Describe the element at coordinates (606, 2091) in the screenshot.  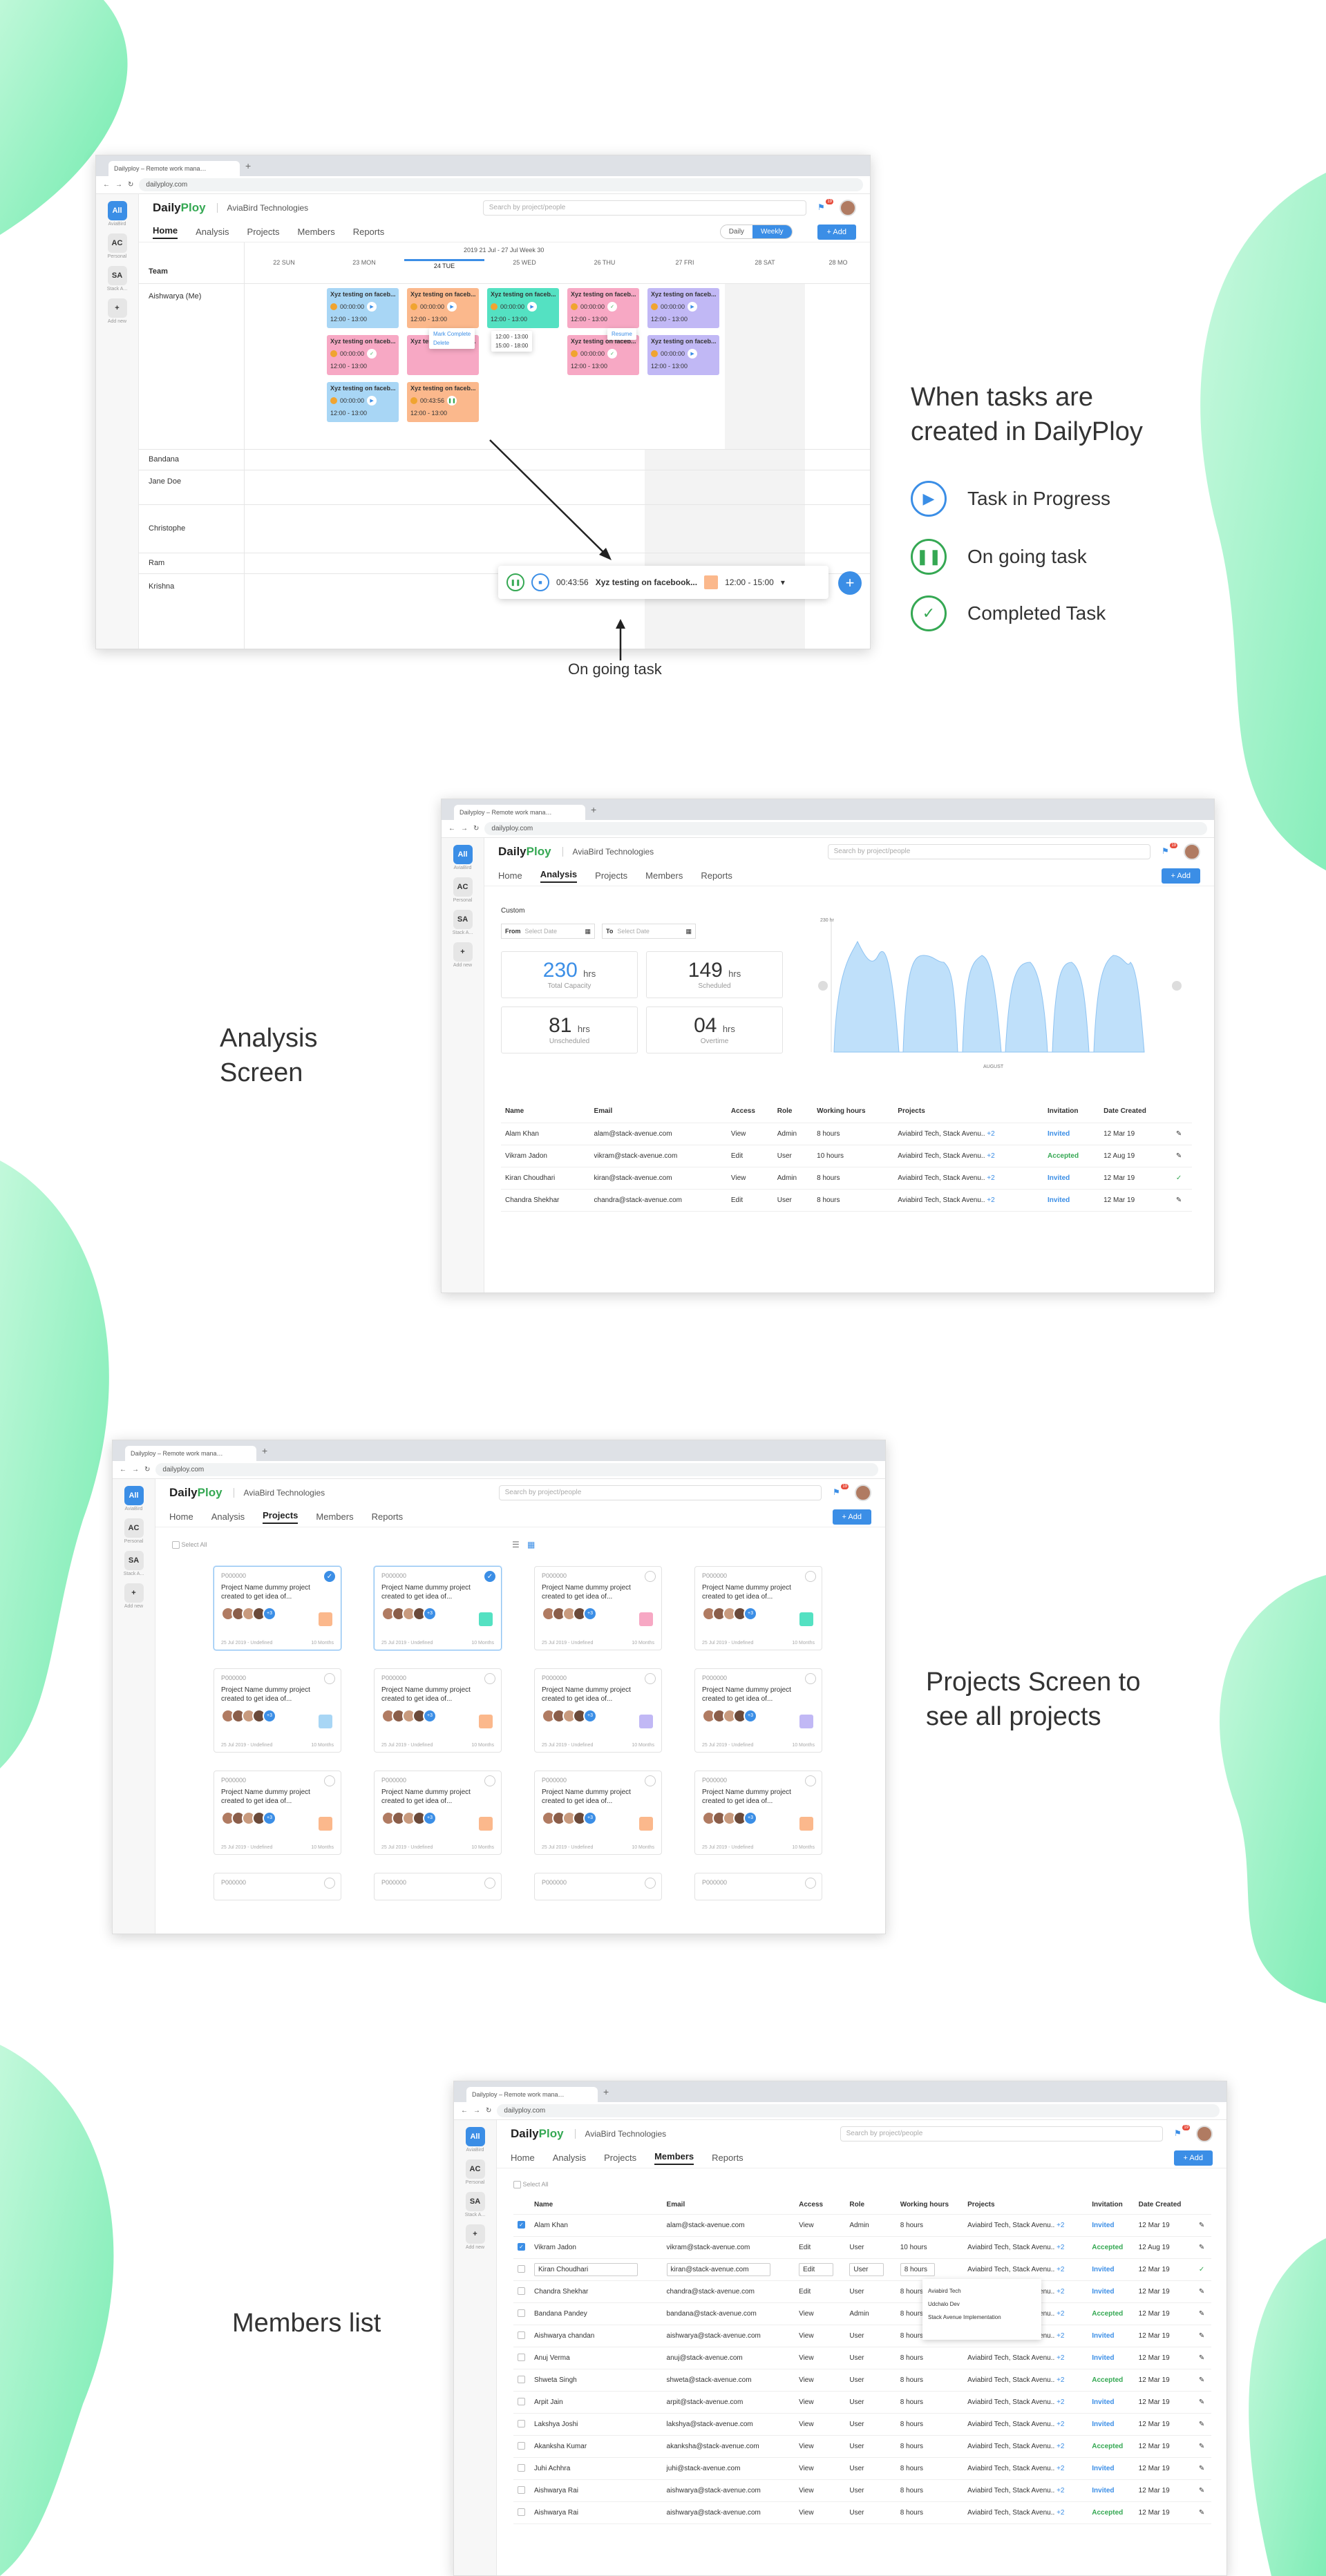
I see `new-tab-icon: +` at that location.